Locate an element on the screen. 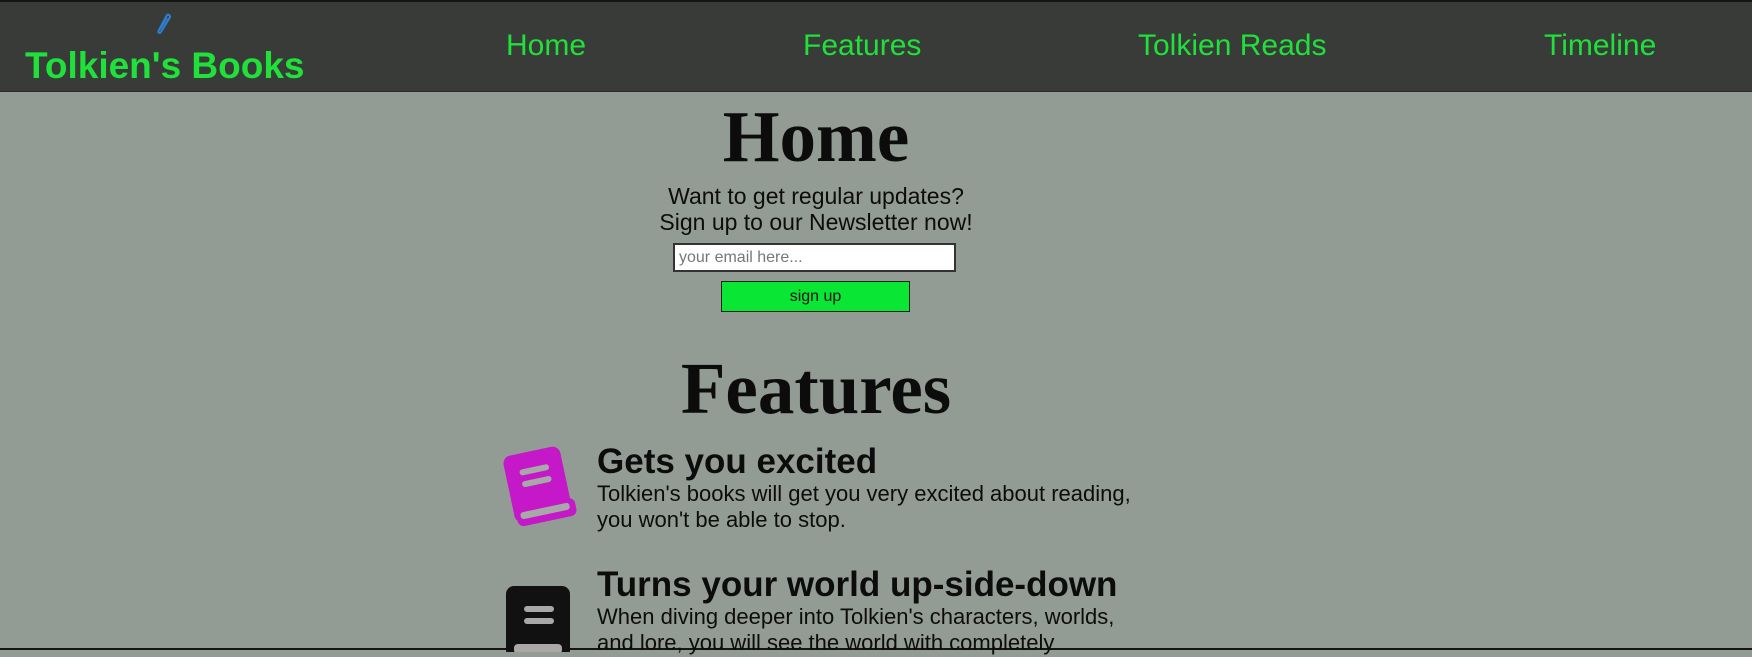 Image resolution: width=1752 pixels, height=657 pixels. nav-link-timeline: Timeline is located at coordinates (1600, 46).